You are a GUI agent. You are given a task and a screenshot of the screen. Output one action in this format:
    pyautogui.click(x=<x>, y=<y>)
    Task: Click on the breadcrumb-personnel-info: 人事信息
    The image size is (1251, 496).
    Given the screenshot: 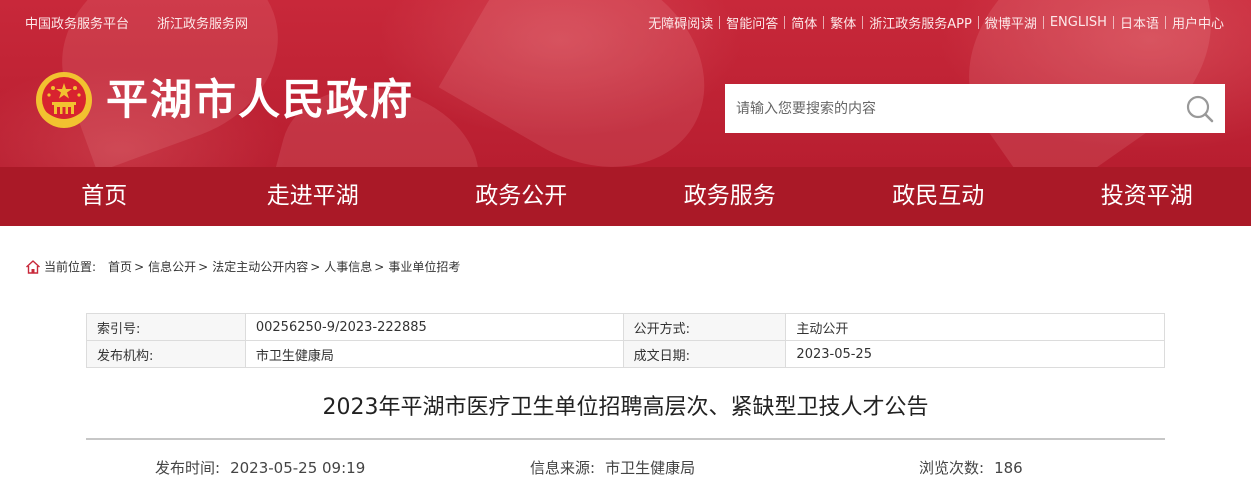 What is the action you would take?
    pyautogui.click(x=348, y=266)
    